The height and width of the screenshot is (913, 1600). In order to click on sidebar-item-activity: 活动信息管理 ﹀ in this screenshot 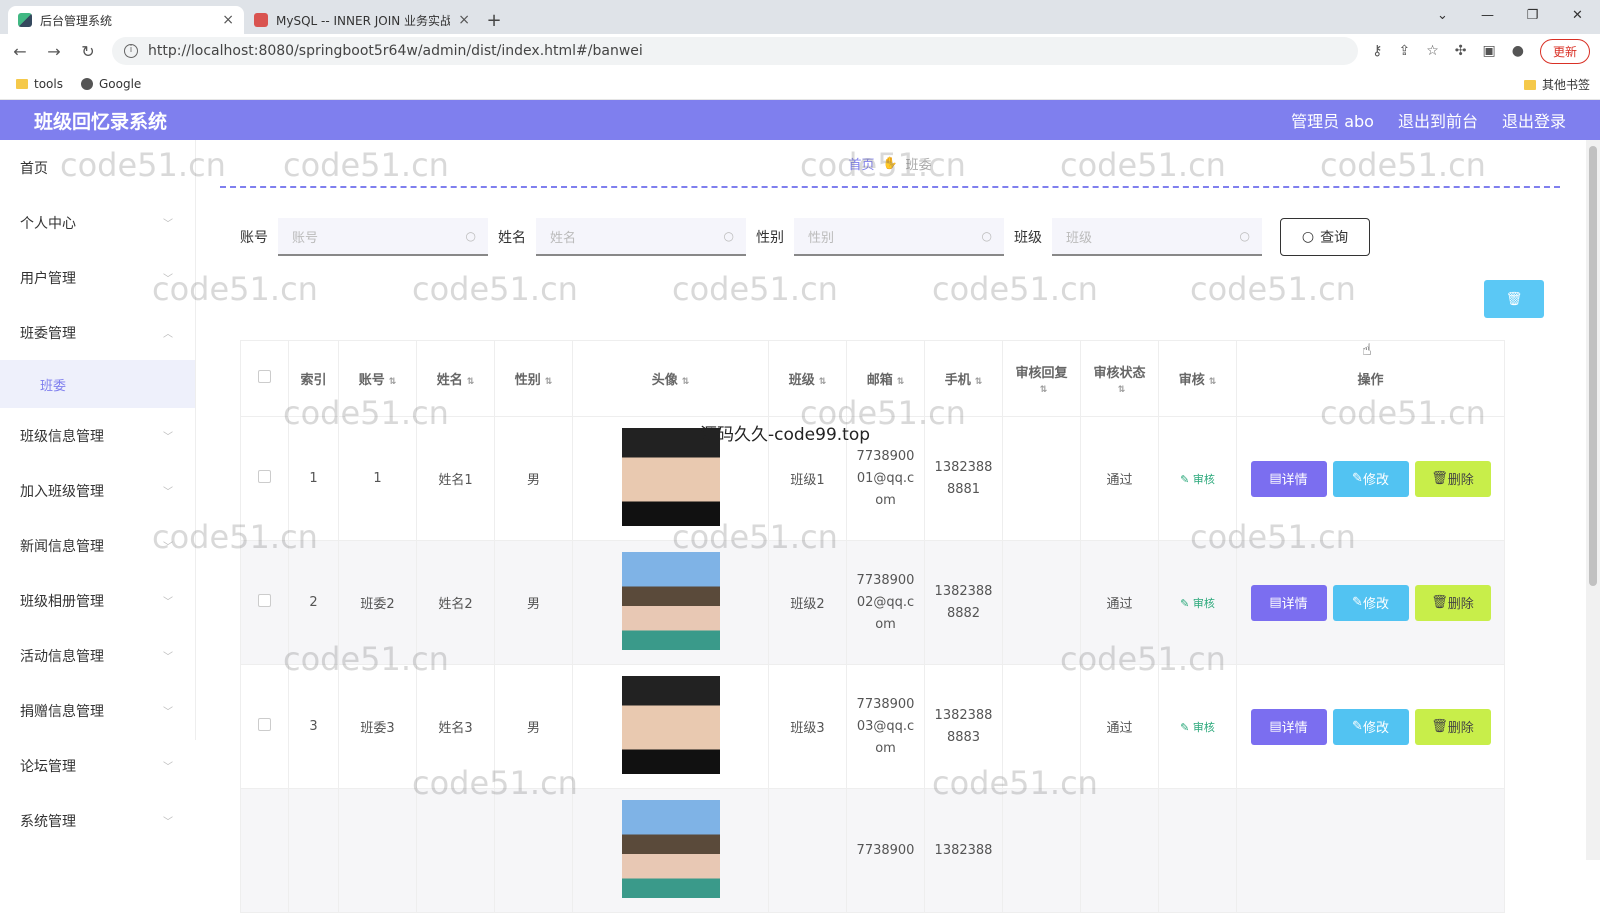, I will do `click(97, 655)`.